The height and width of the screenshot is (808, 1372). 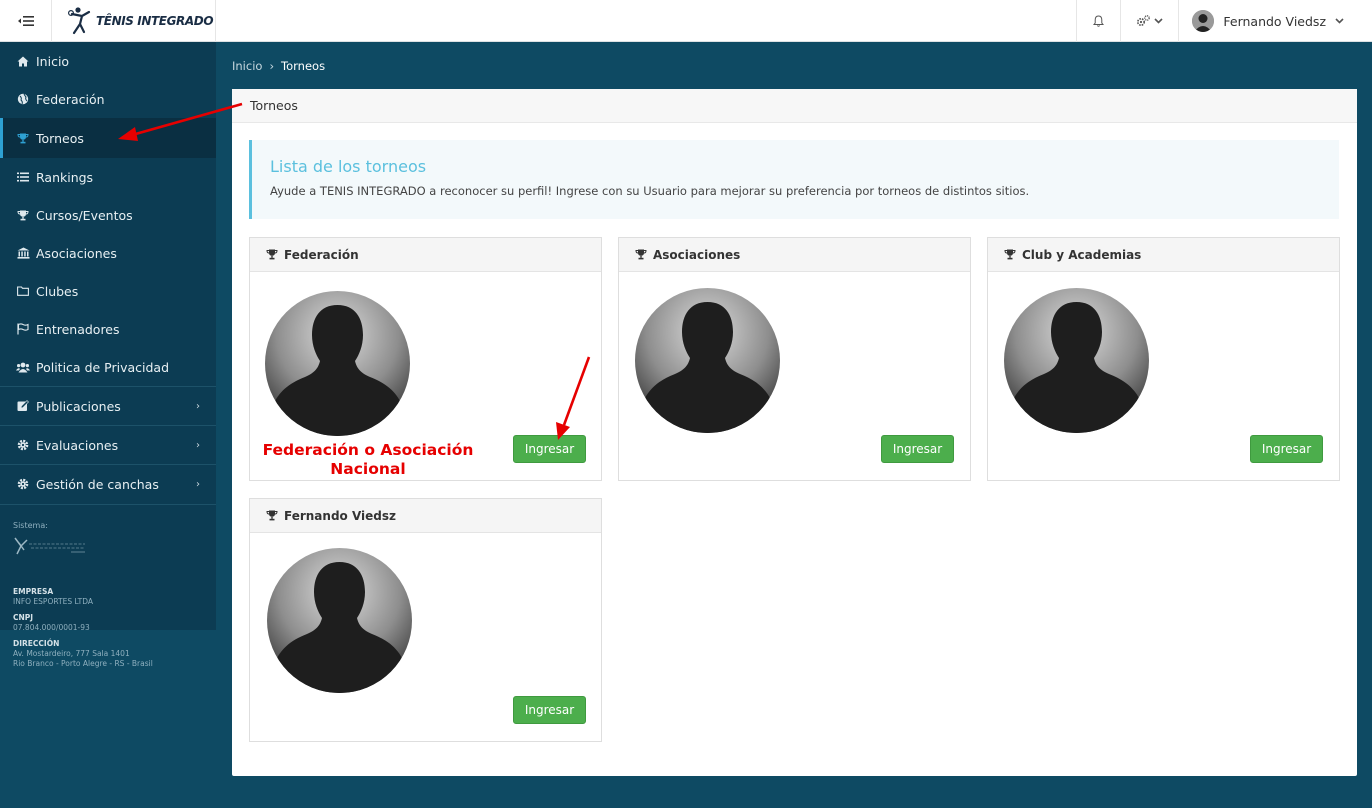 What do you see at coordinates (23, 329) in the screenshot?
I see `flag-icon` at bounding box center [23, 329].